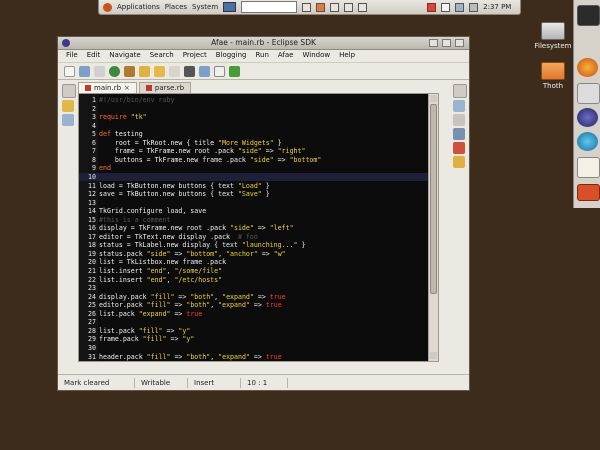  Describe the element at coordinates (446, 43) in the screenshot. I see `maximize-button` at that location.